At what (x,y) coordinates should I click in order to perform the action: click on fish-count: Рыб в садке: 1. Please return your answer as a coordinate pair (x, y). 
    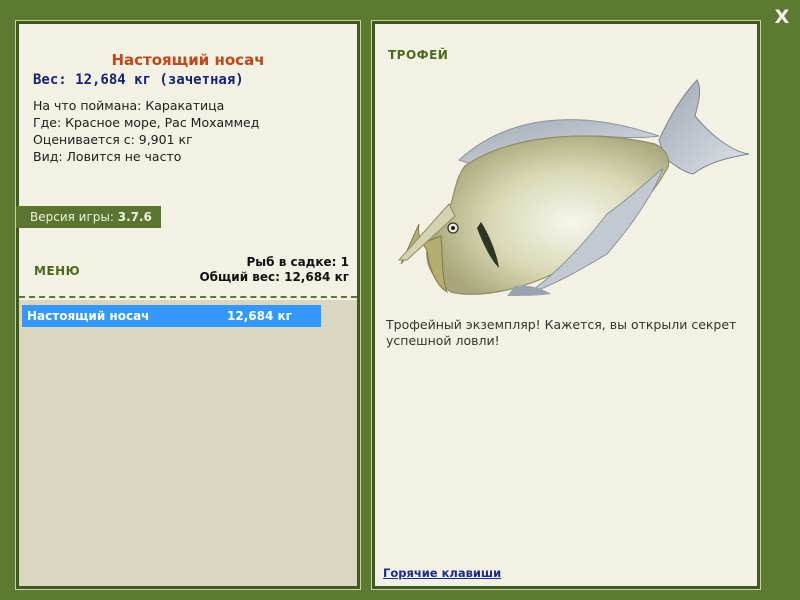
    Looking at the image, I should click on (298, 262).